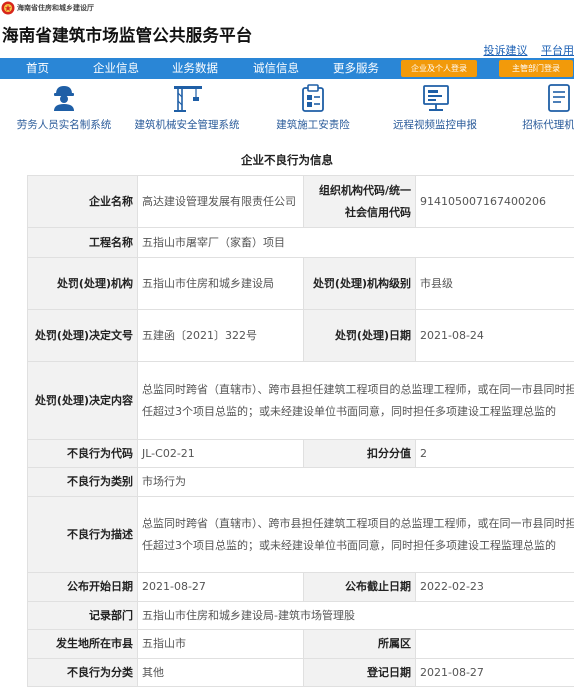 Image resolution: width=574 pixels, height=691 pixels. I want to click on platform-link: 平台用, so click(557, 50).